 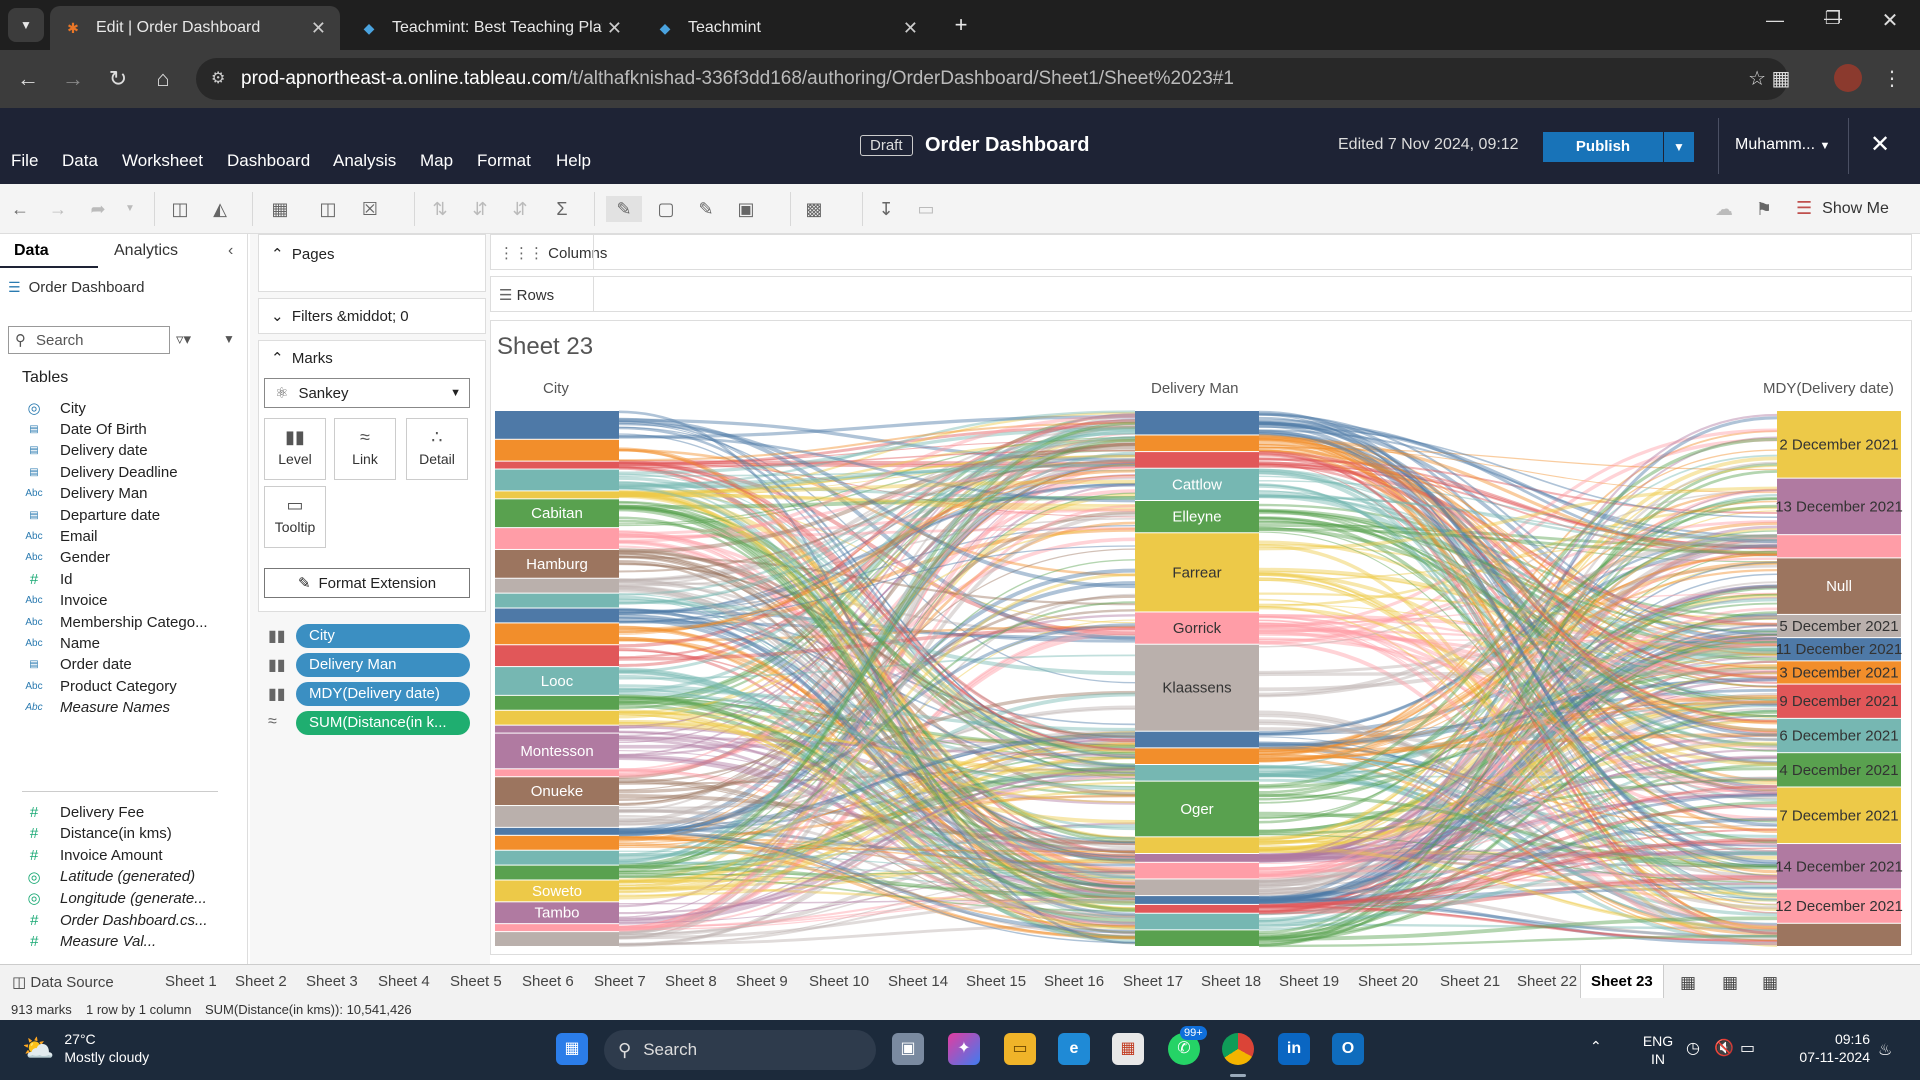 What do you see at coordinates (839, 981) in the screenshot?
I see `sheet-tab: Sheet 10` at bounding box center [839, 981].